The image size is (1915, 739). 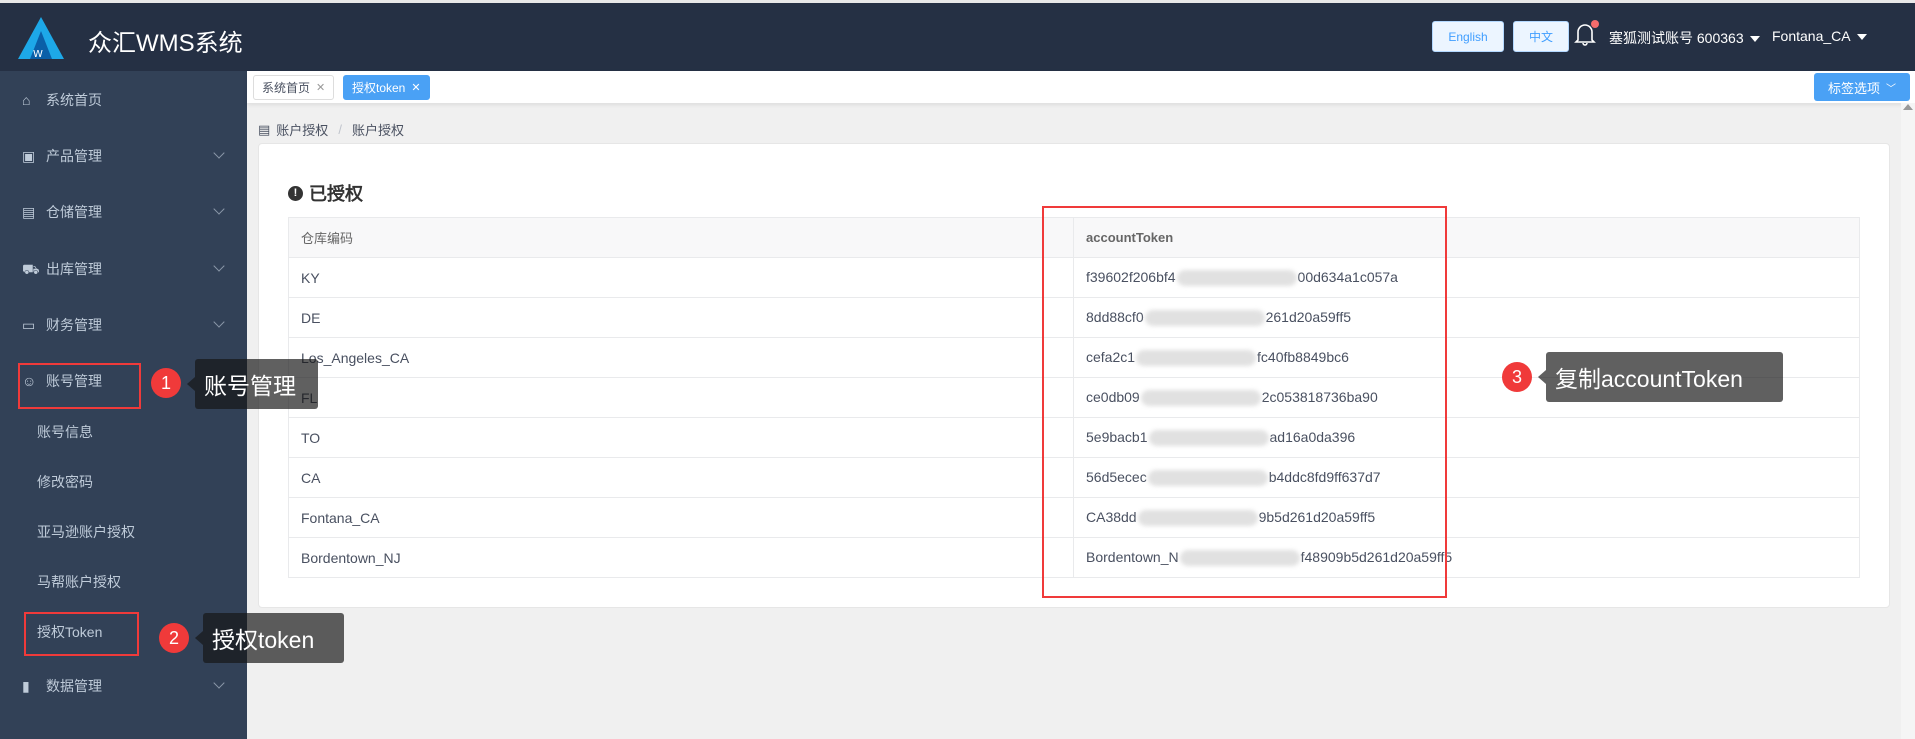 I want to click on scrollbar, so click(x=1908, y=421).